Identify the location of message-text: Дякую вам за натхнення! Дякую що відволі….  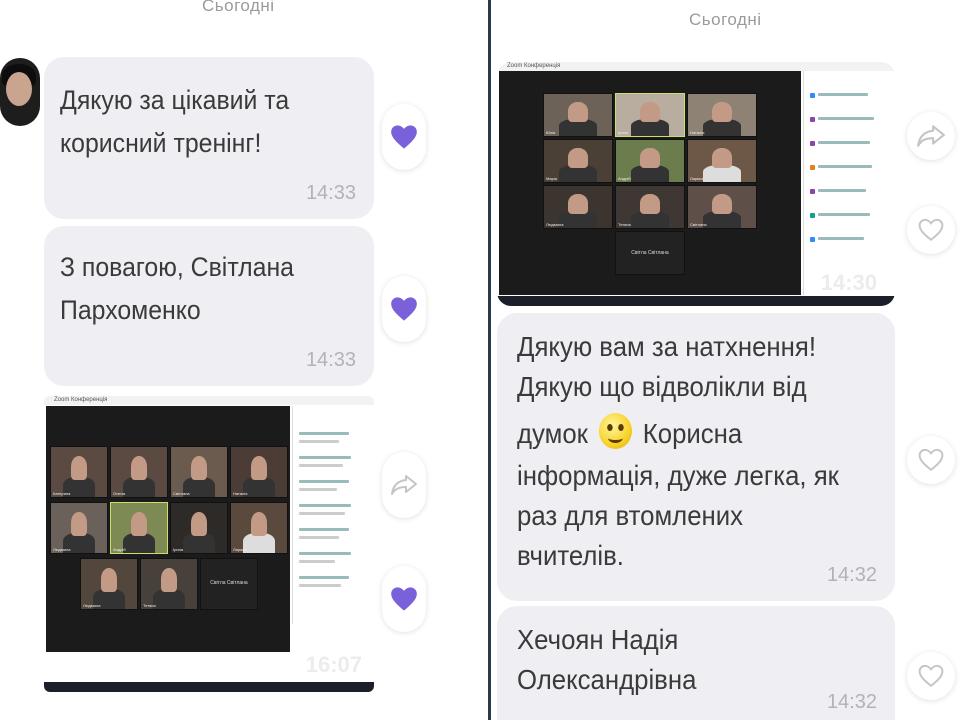
(678, 451).